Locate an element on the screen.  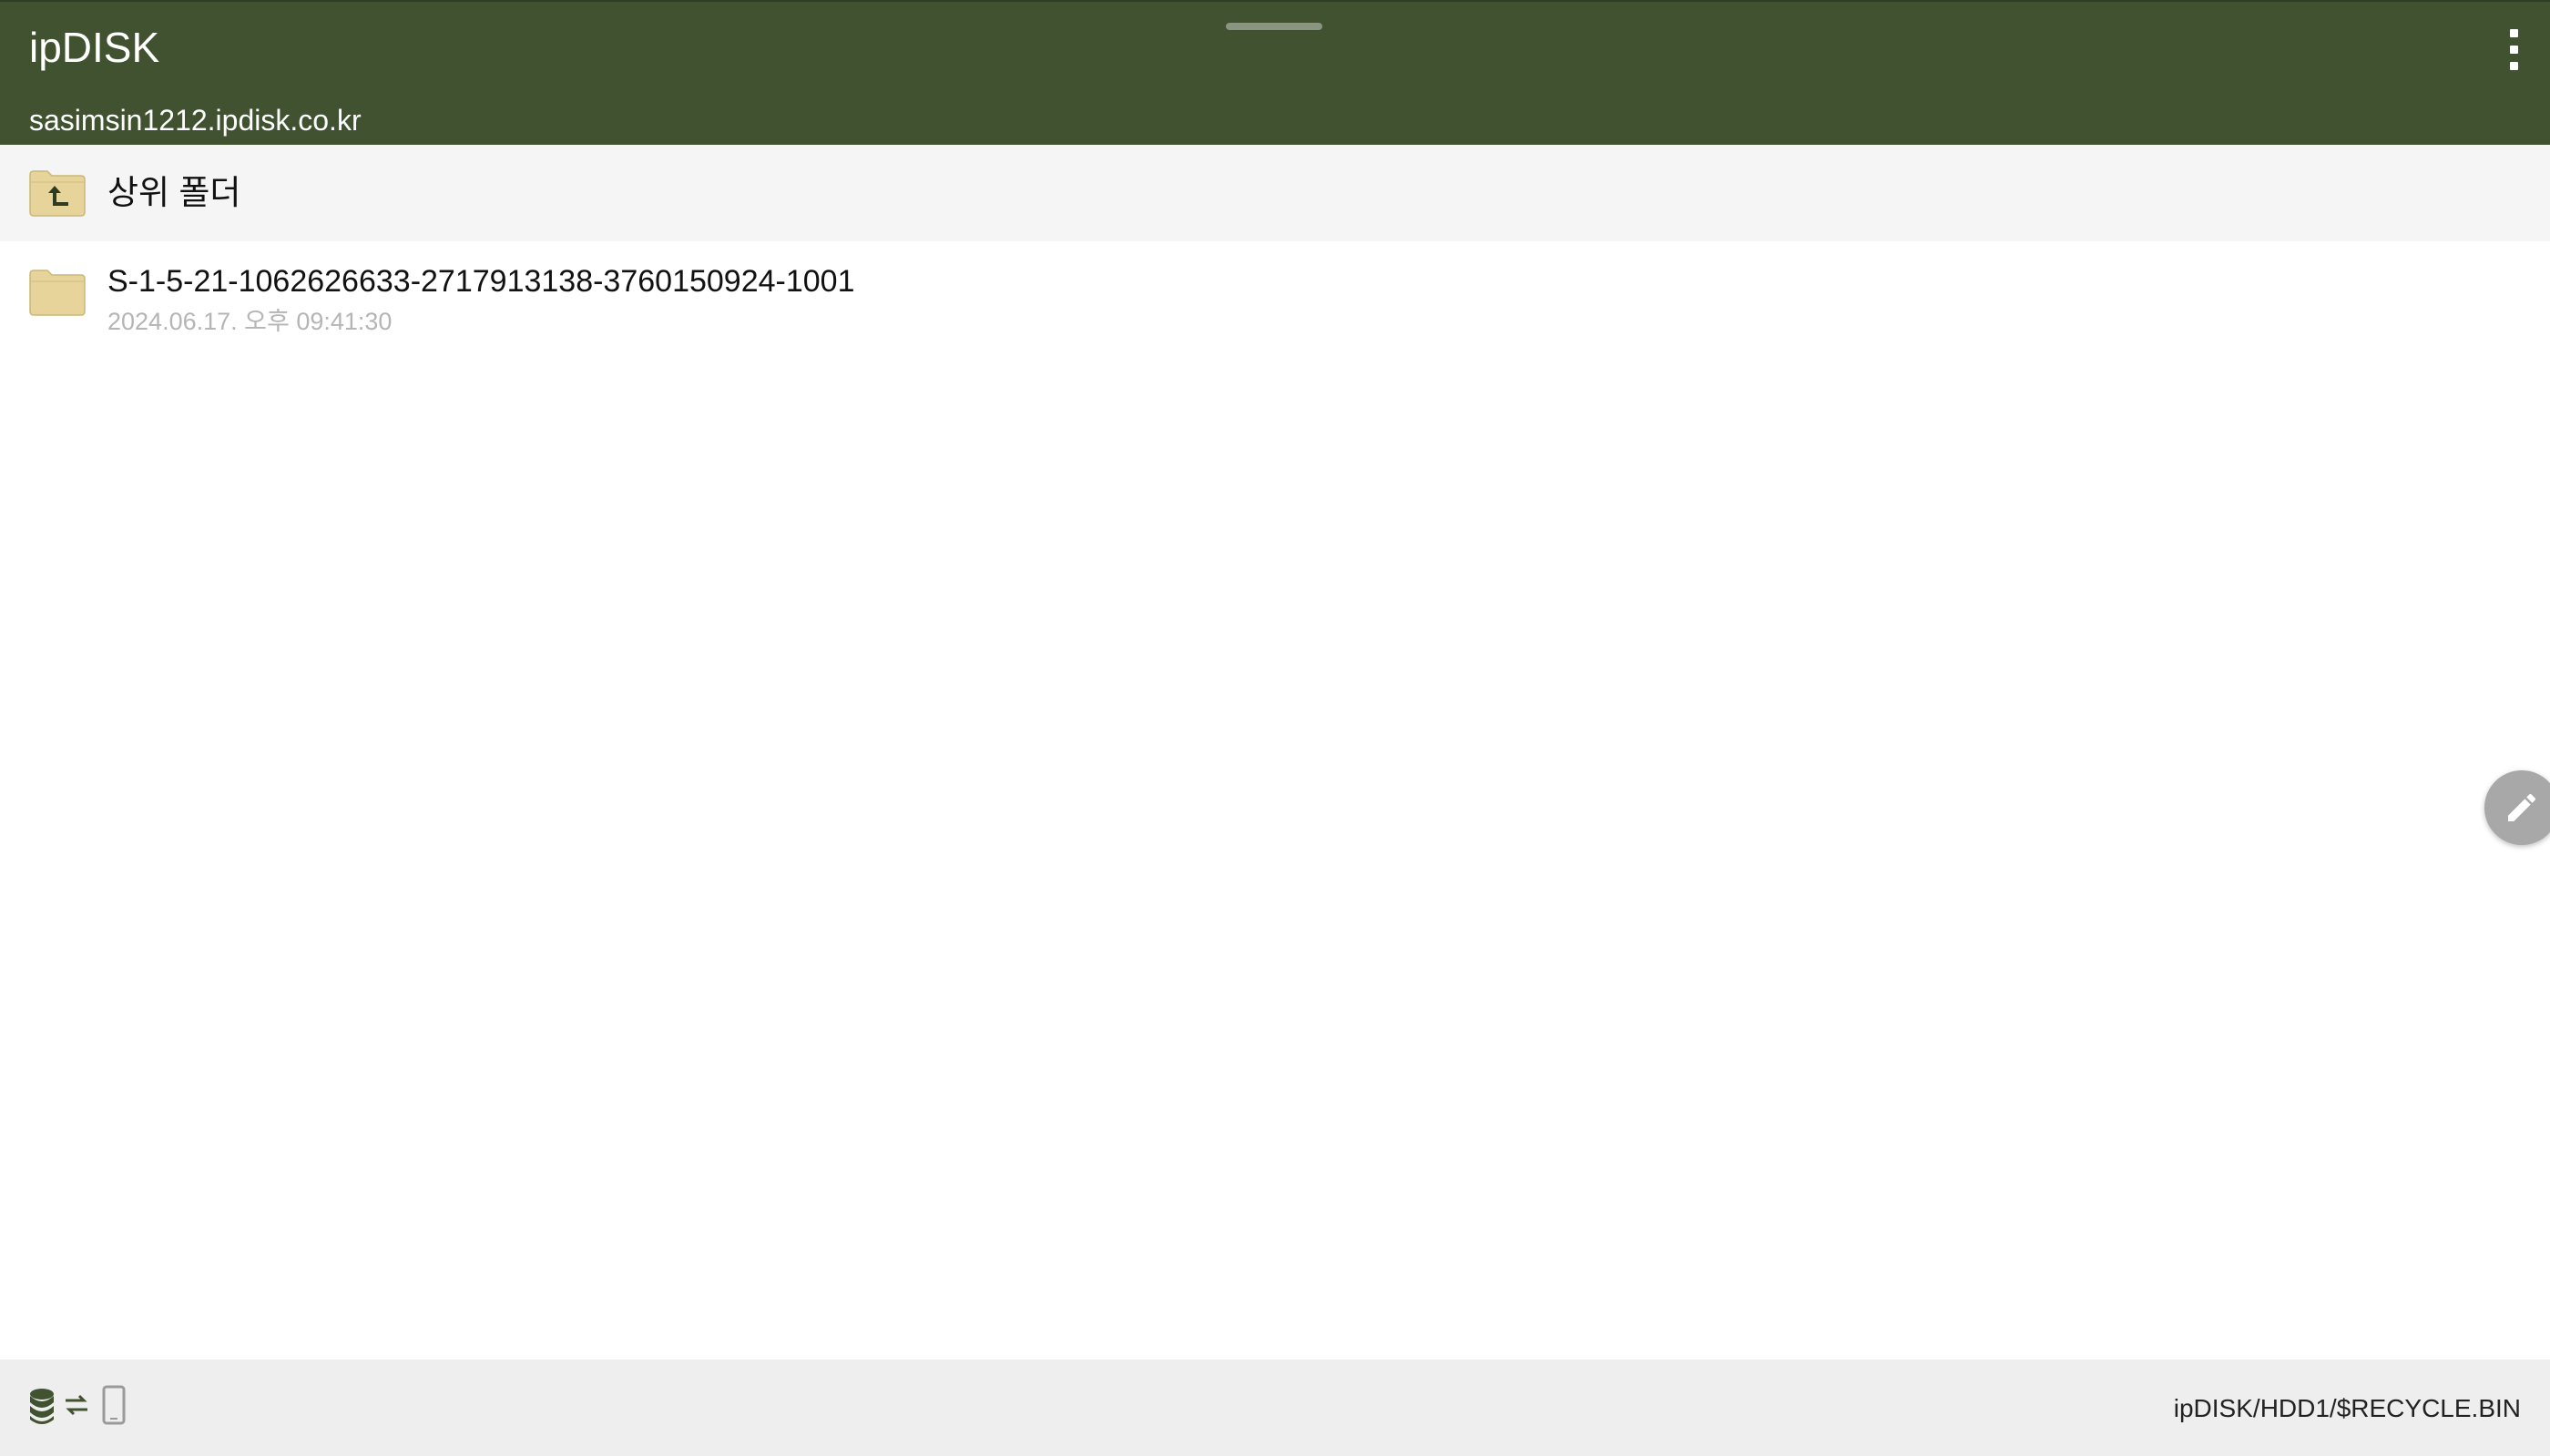
phone-icon is located at coordinates (114, 1407).